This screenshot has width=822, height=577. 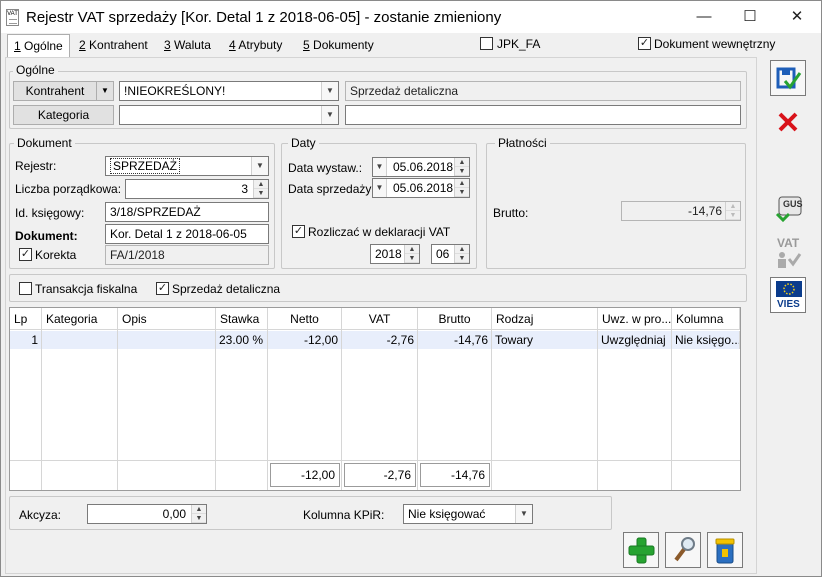 What do you see at coordinates (305, 340) in the screenshot?
I see `cell-netto: -12,00` at bounding box center [305, 340].